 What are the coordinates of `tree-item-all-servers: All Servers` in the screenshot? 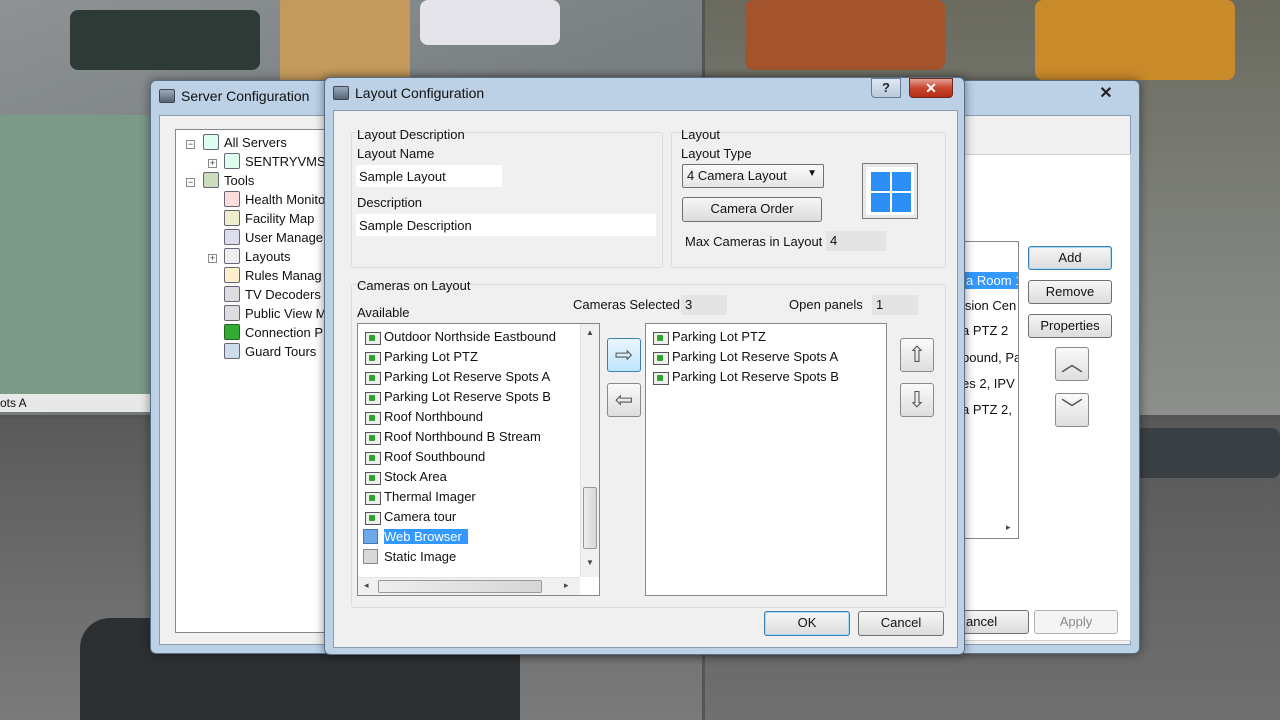 It's located at (245, 143).